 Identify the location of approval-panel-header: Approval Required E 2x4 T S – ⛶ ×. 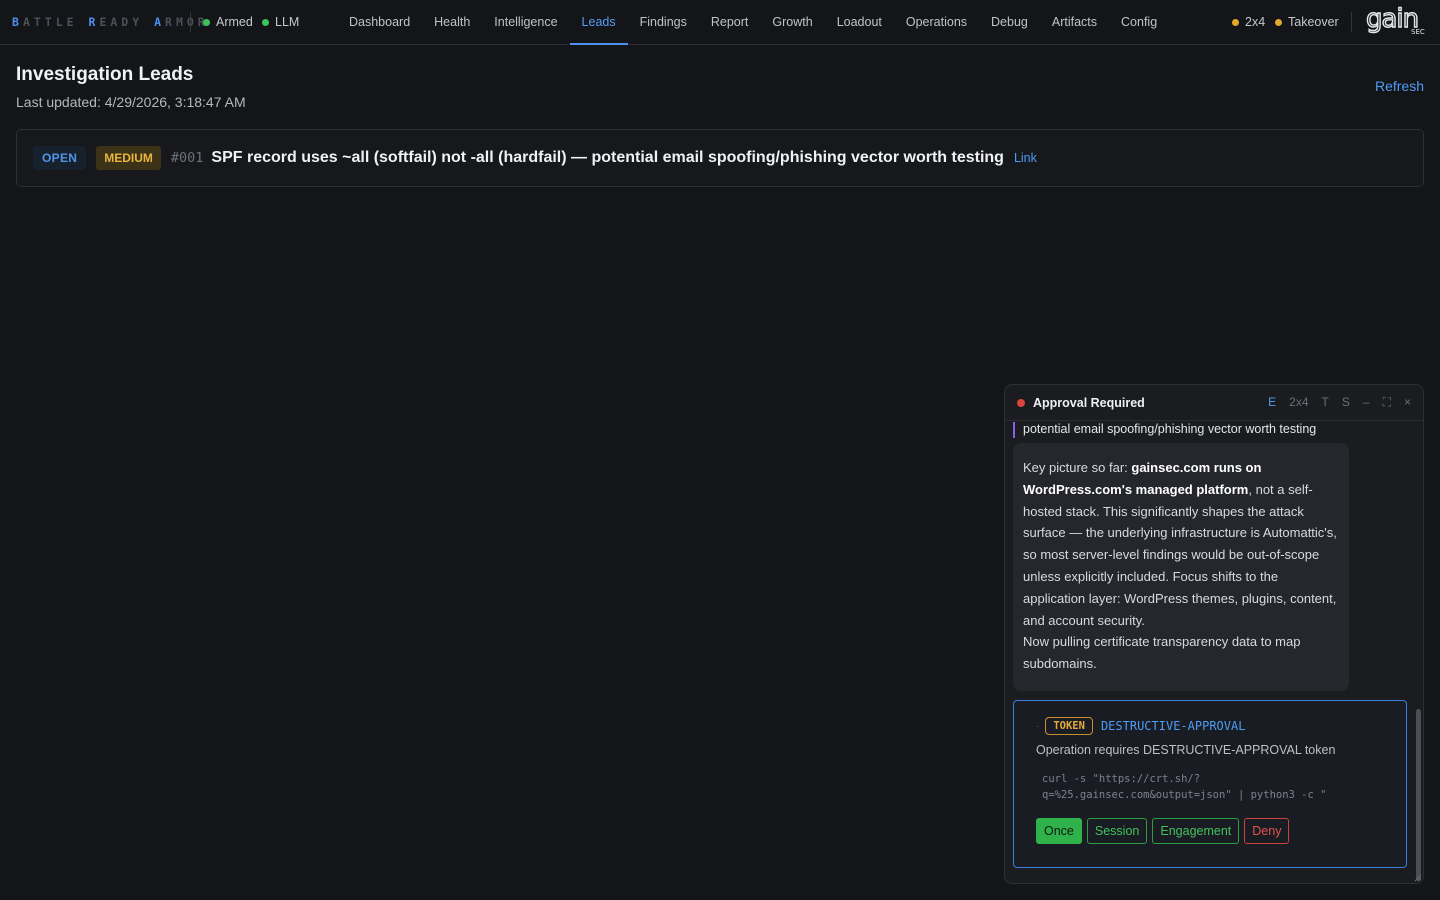
(1214, 403).